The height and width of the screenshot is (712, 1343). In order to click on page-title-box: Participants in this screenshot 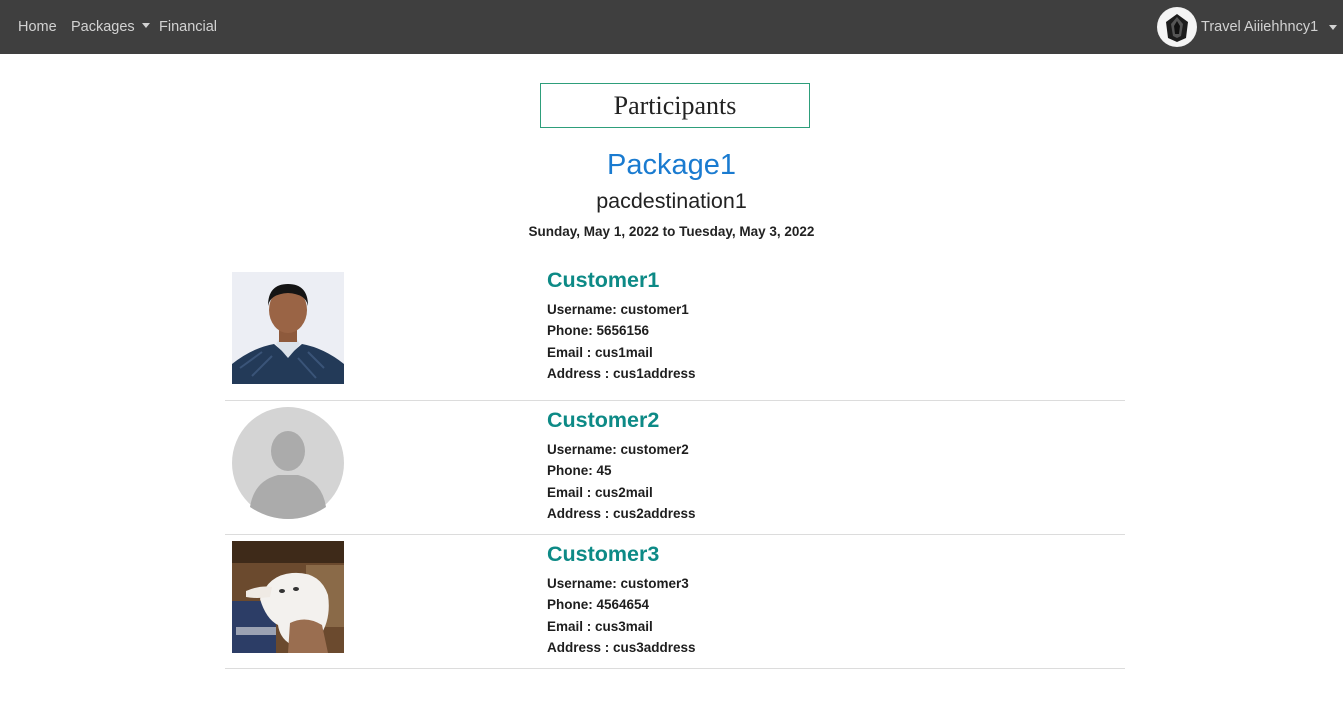, I will do `click(675, 105)`.